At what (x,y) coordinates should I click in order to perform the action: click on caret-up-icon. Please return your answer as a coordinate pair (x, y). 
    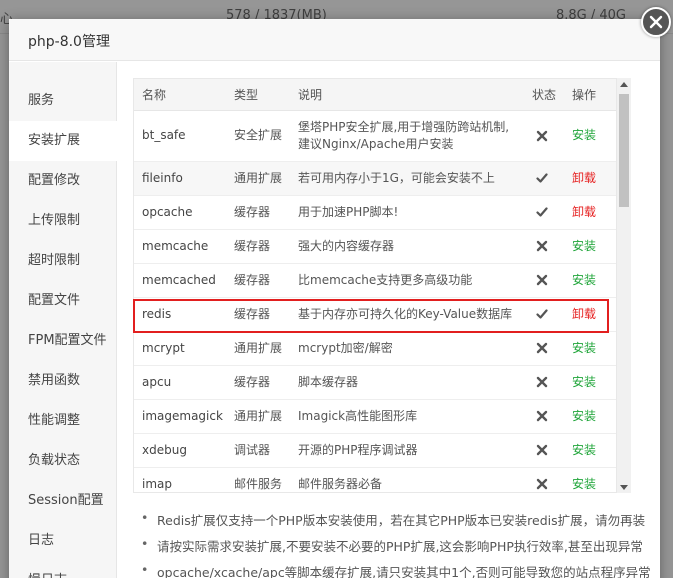
    Looking at the image, I should click on (624, 84).